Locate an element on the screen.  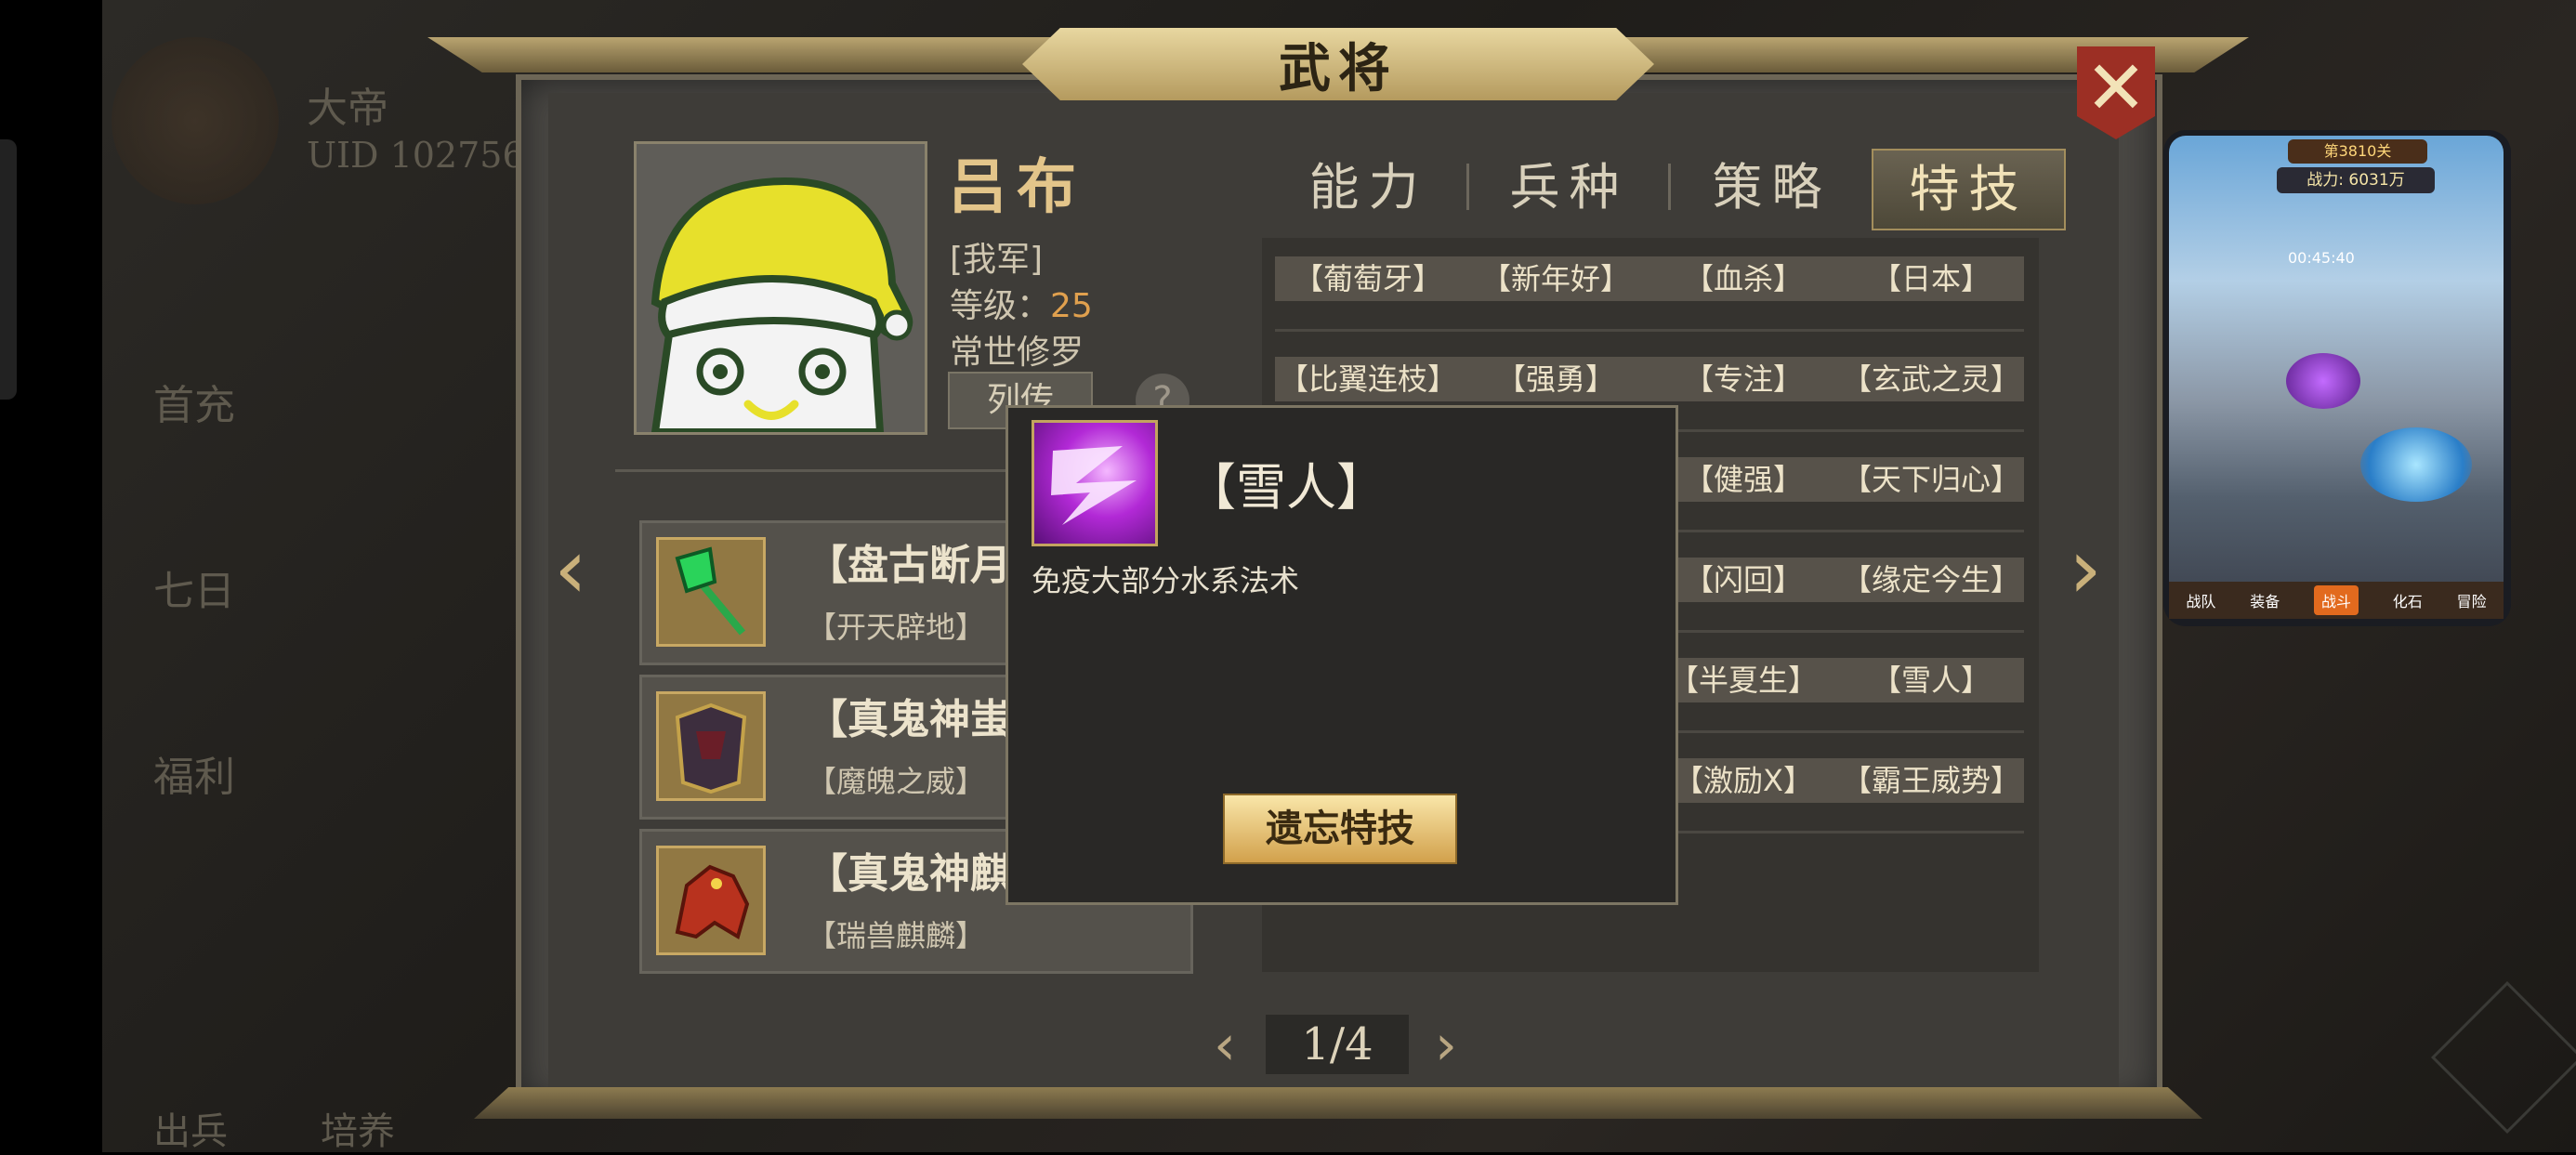
side-menu-first-charge: 首充 is located at coordinates (194, 401).